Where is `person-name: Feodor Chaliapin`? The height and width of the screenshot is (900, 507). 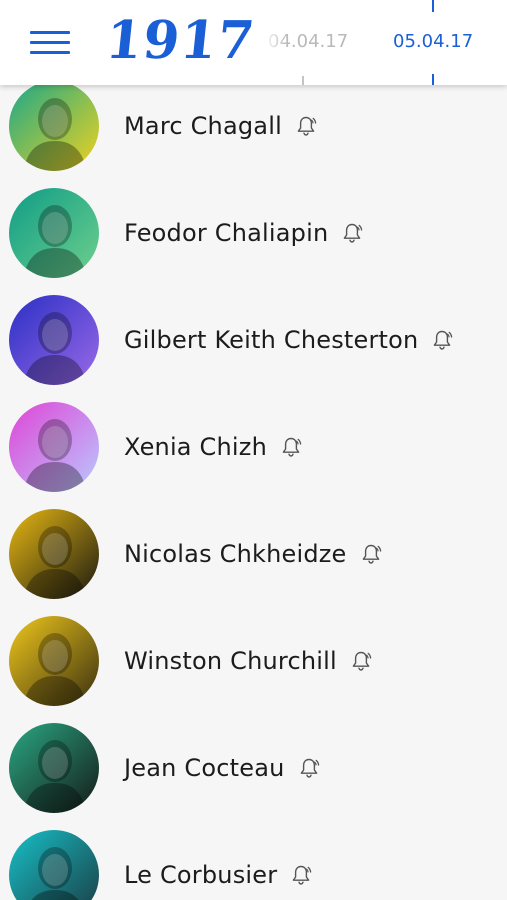 person-name: Feodor Chaliapin is located at coordinates (226, 233).